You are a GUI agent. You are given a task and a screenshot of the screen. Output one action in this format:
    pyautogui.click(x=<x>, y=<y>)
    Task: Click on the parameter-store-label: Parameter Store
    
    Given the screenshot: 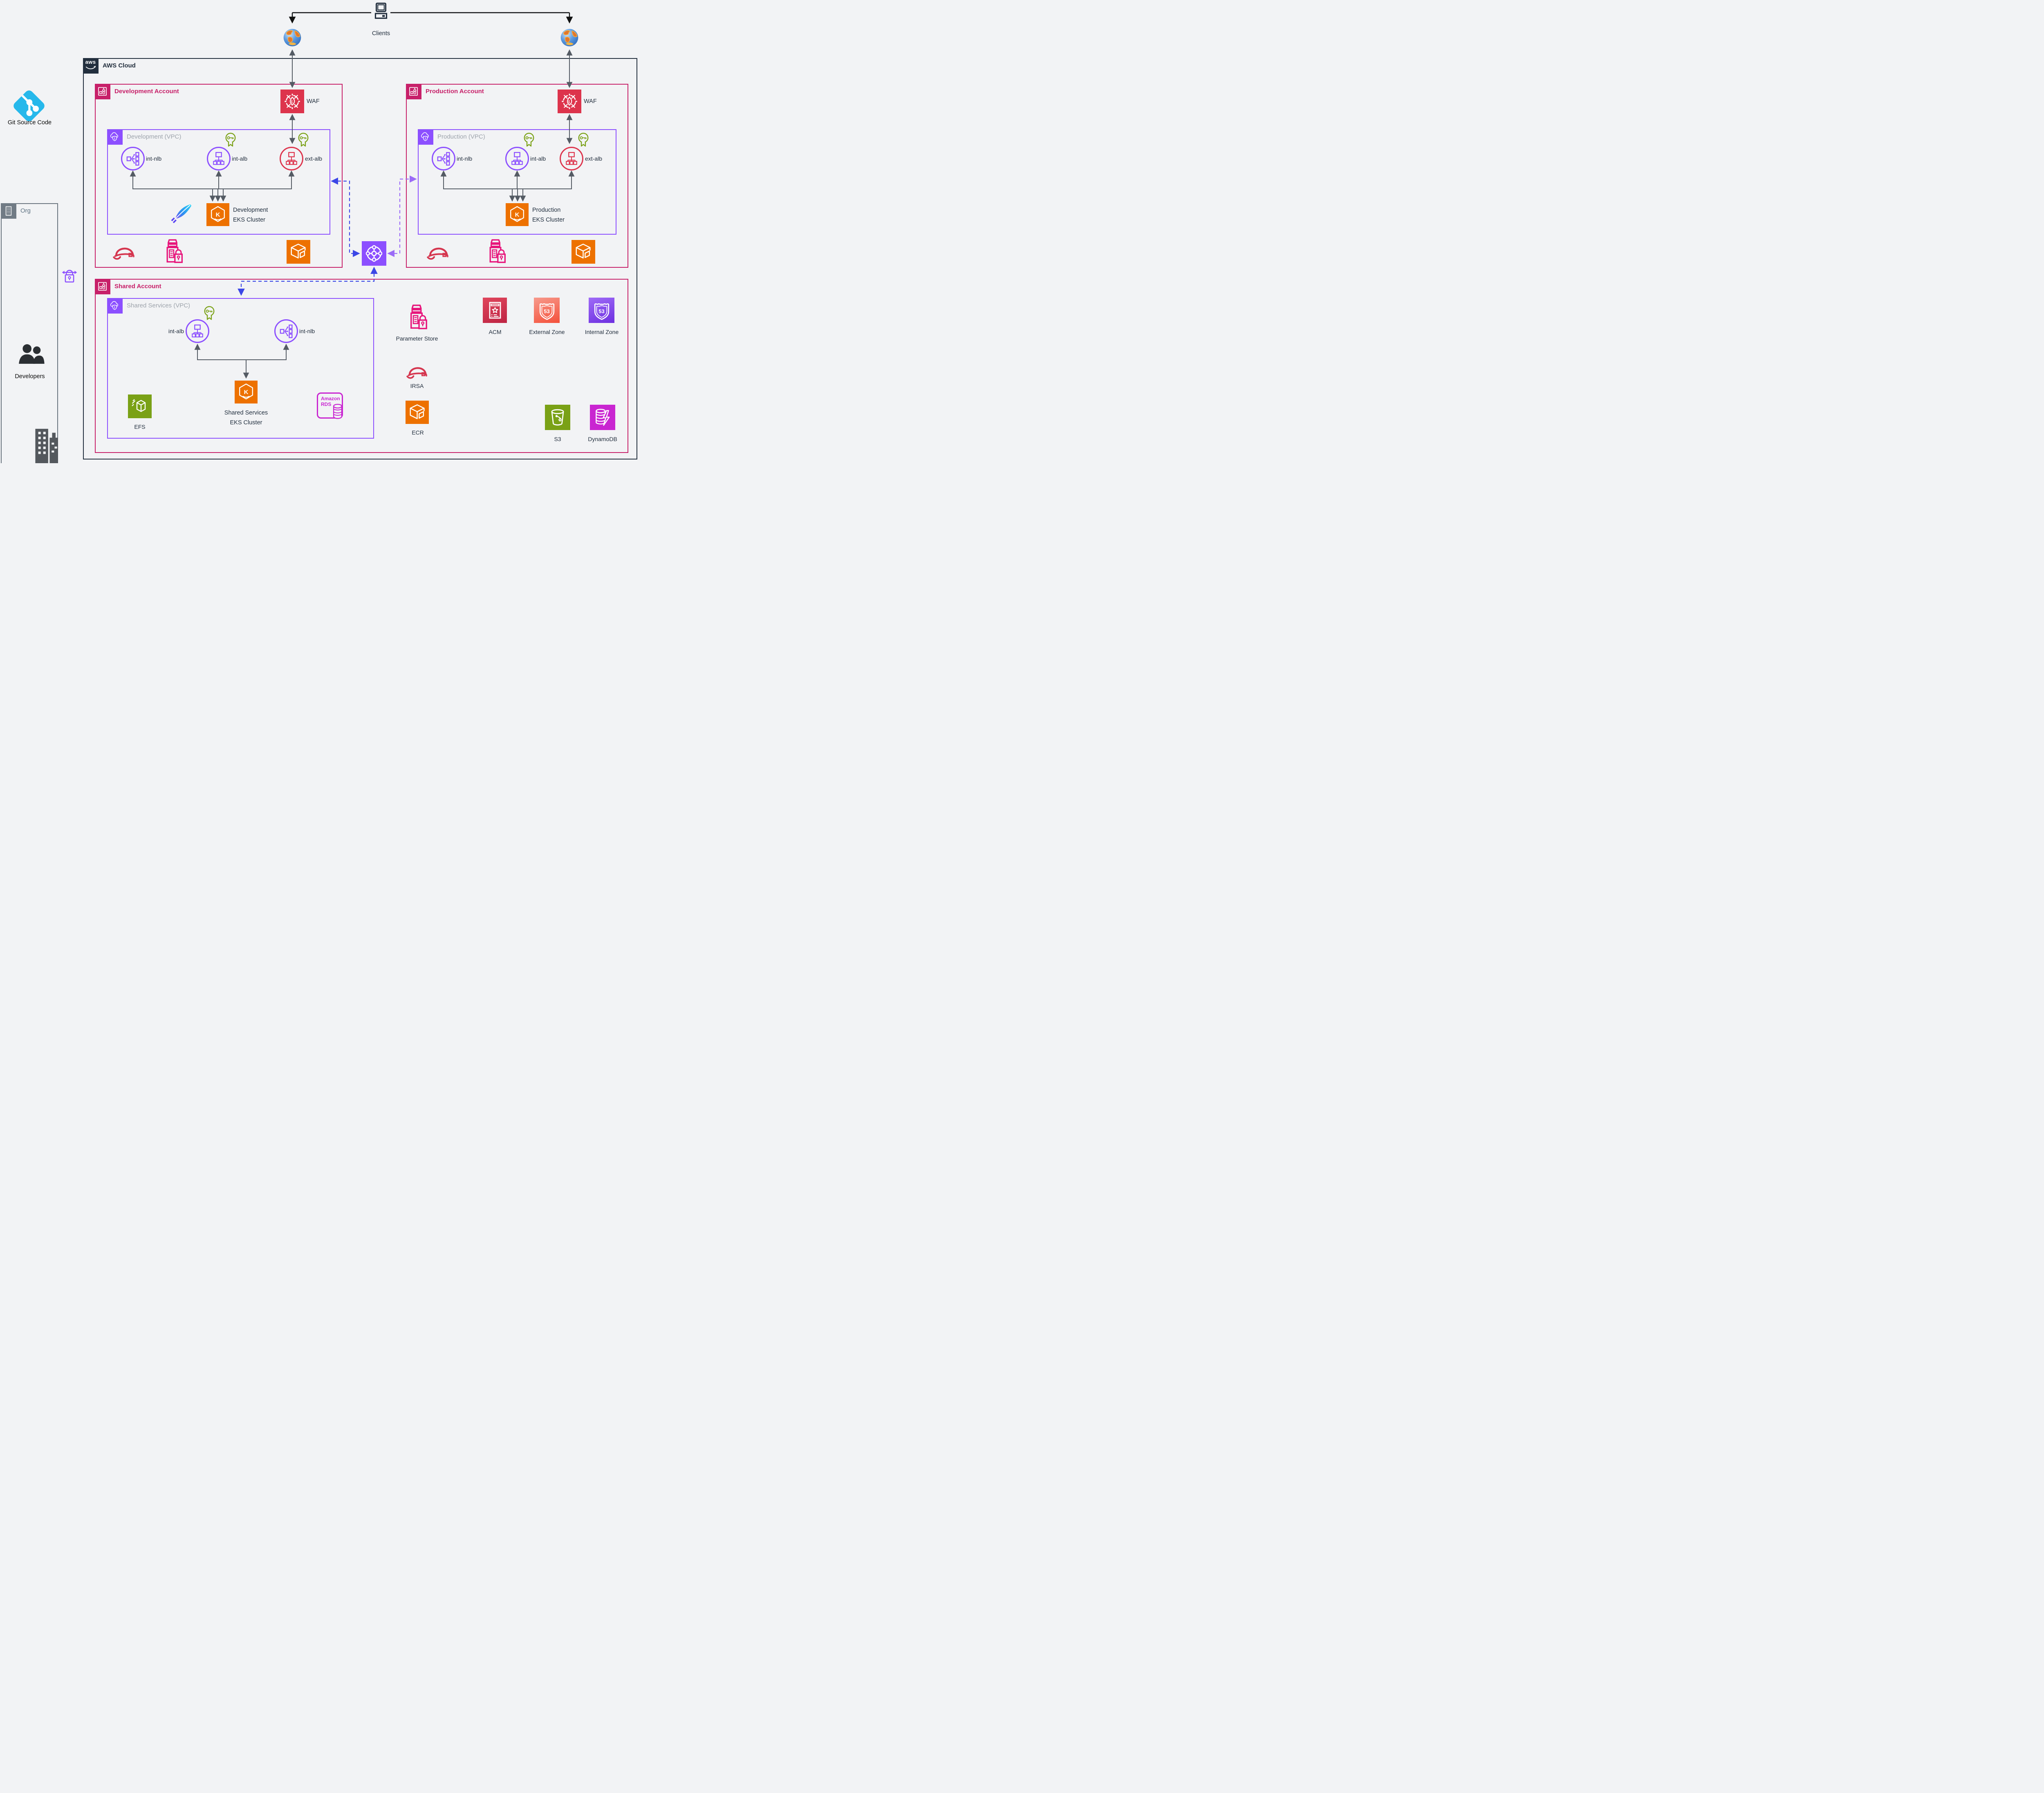 What is the action you would take?
    pyautogui.click(x=417, y=338)
    